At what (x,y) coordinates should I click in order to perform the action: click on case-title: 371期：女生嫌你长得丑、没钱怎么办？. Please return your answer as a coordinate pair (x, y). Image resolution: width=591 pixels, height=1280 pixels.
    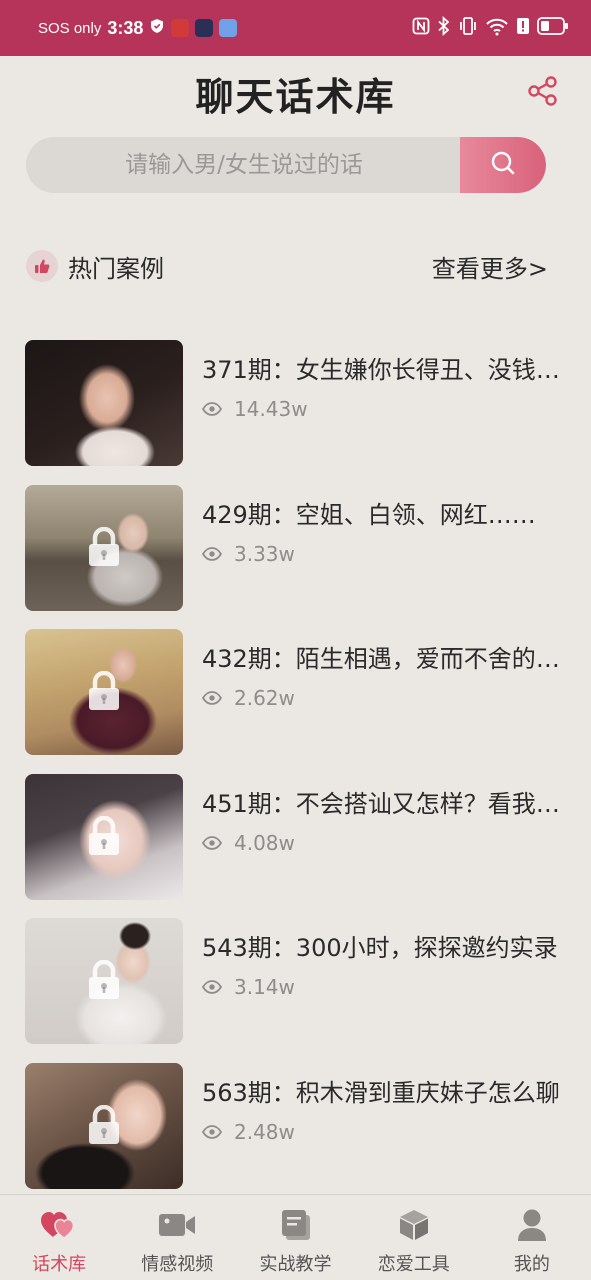
    Looking at the image, I should click on (382, 370).